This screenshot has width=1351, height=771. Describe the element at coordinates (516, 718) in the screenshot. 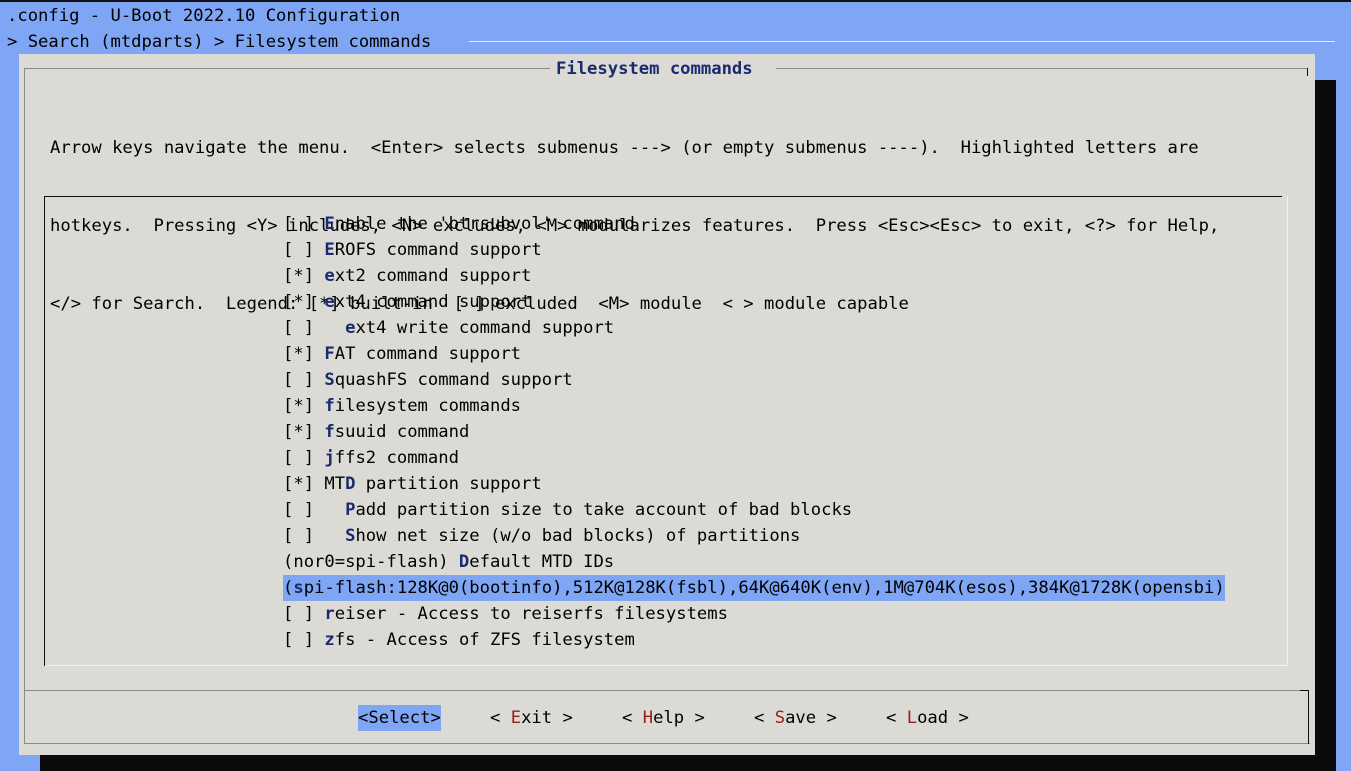

I see `button-hotkey: E` at that location.